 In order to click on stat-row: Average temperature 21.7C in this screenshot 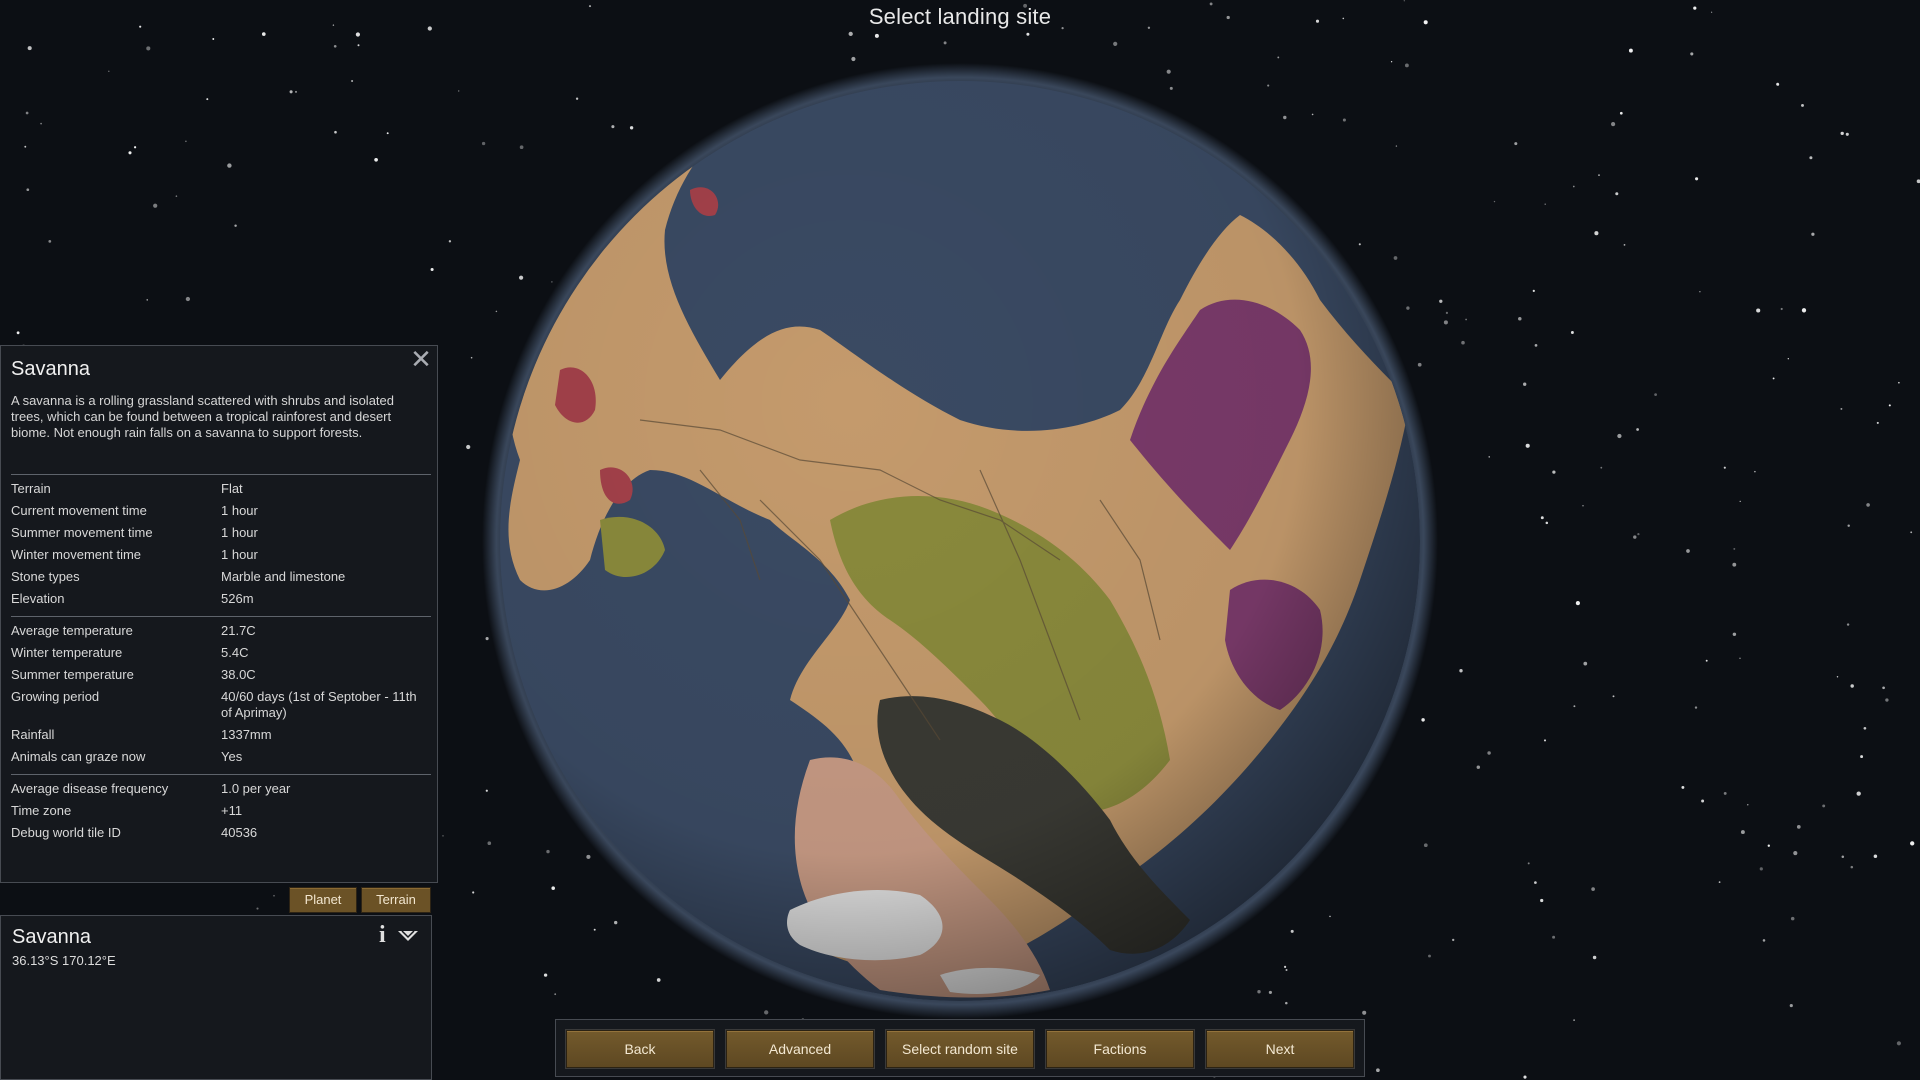, I will do `click(221, 631)`.